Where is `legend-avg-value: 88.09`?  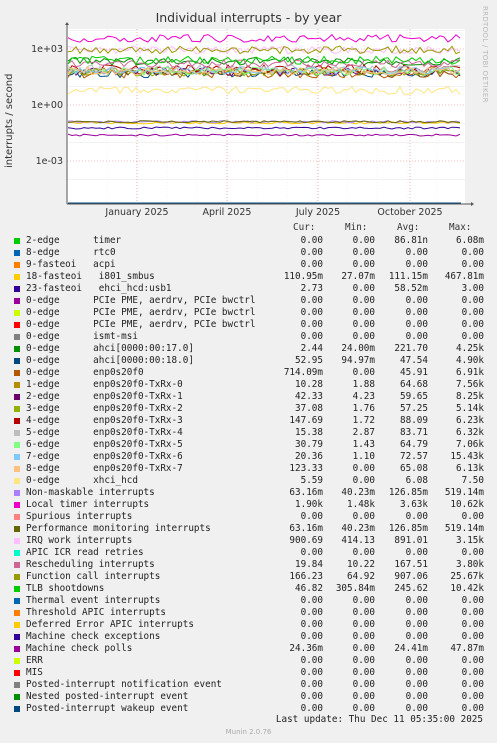 legend-avg-value: 88.09 is located at coordinates (414, 420).